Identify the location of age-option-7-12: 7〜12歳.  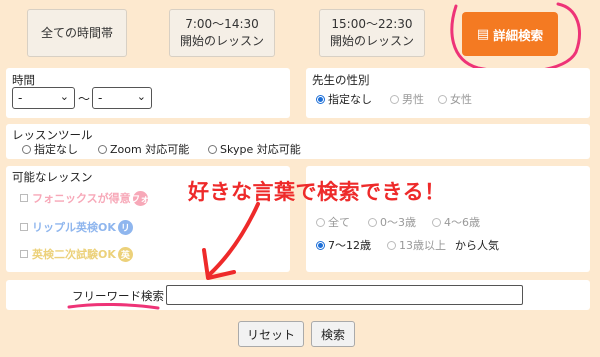
(343, 245).